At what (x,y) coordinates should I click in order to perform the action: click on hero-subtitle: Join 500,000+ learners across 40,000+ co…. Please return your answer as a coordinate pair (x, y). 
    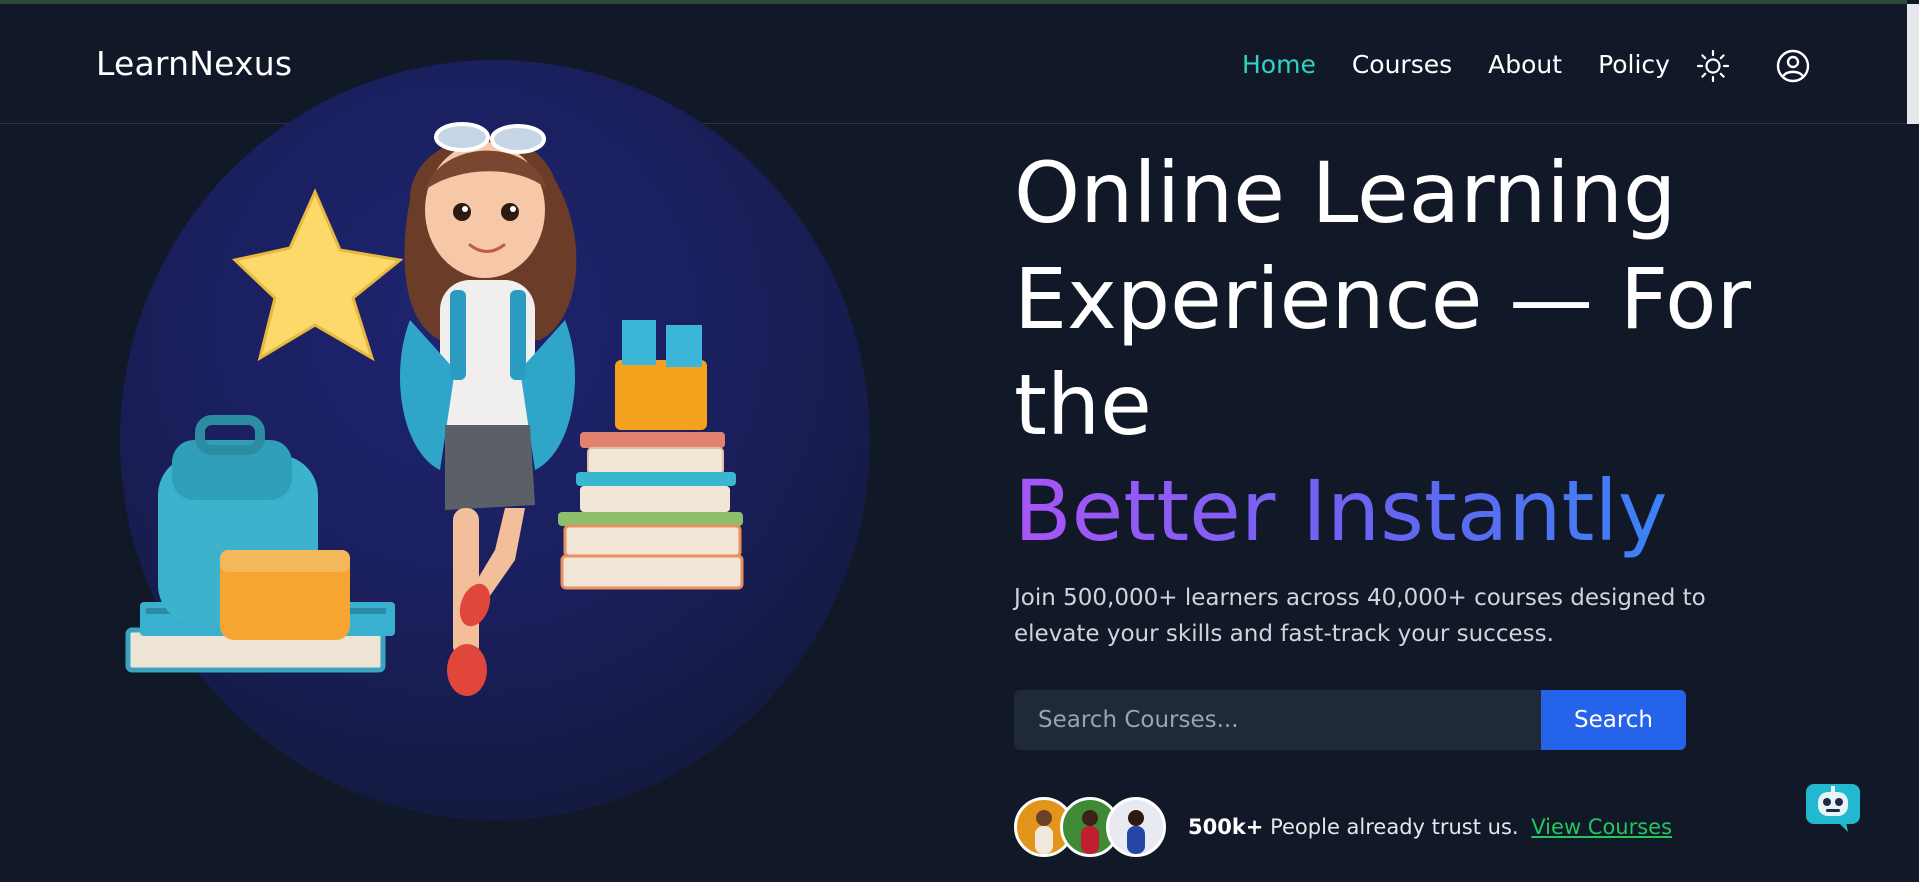
    Looking at the image, I should click on (1360, 616).